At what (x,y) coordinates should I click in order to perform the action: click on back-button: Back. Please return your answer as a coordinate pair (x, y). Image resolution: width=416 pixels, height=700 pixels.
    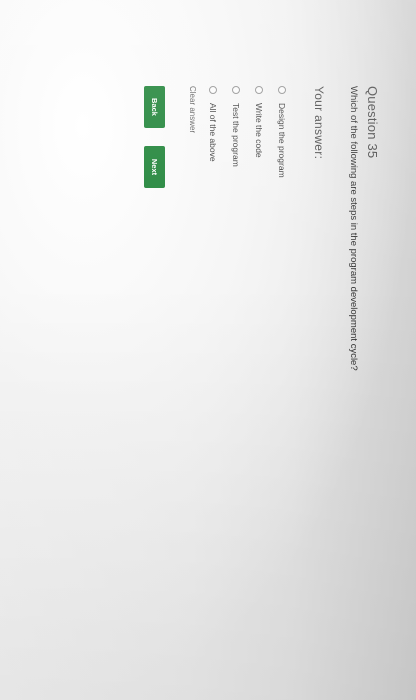
    Looking at the image, I should click on (154, 107).